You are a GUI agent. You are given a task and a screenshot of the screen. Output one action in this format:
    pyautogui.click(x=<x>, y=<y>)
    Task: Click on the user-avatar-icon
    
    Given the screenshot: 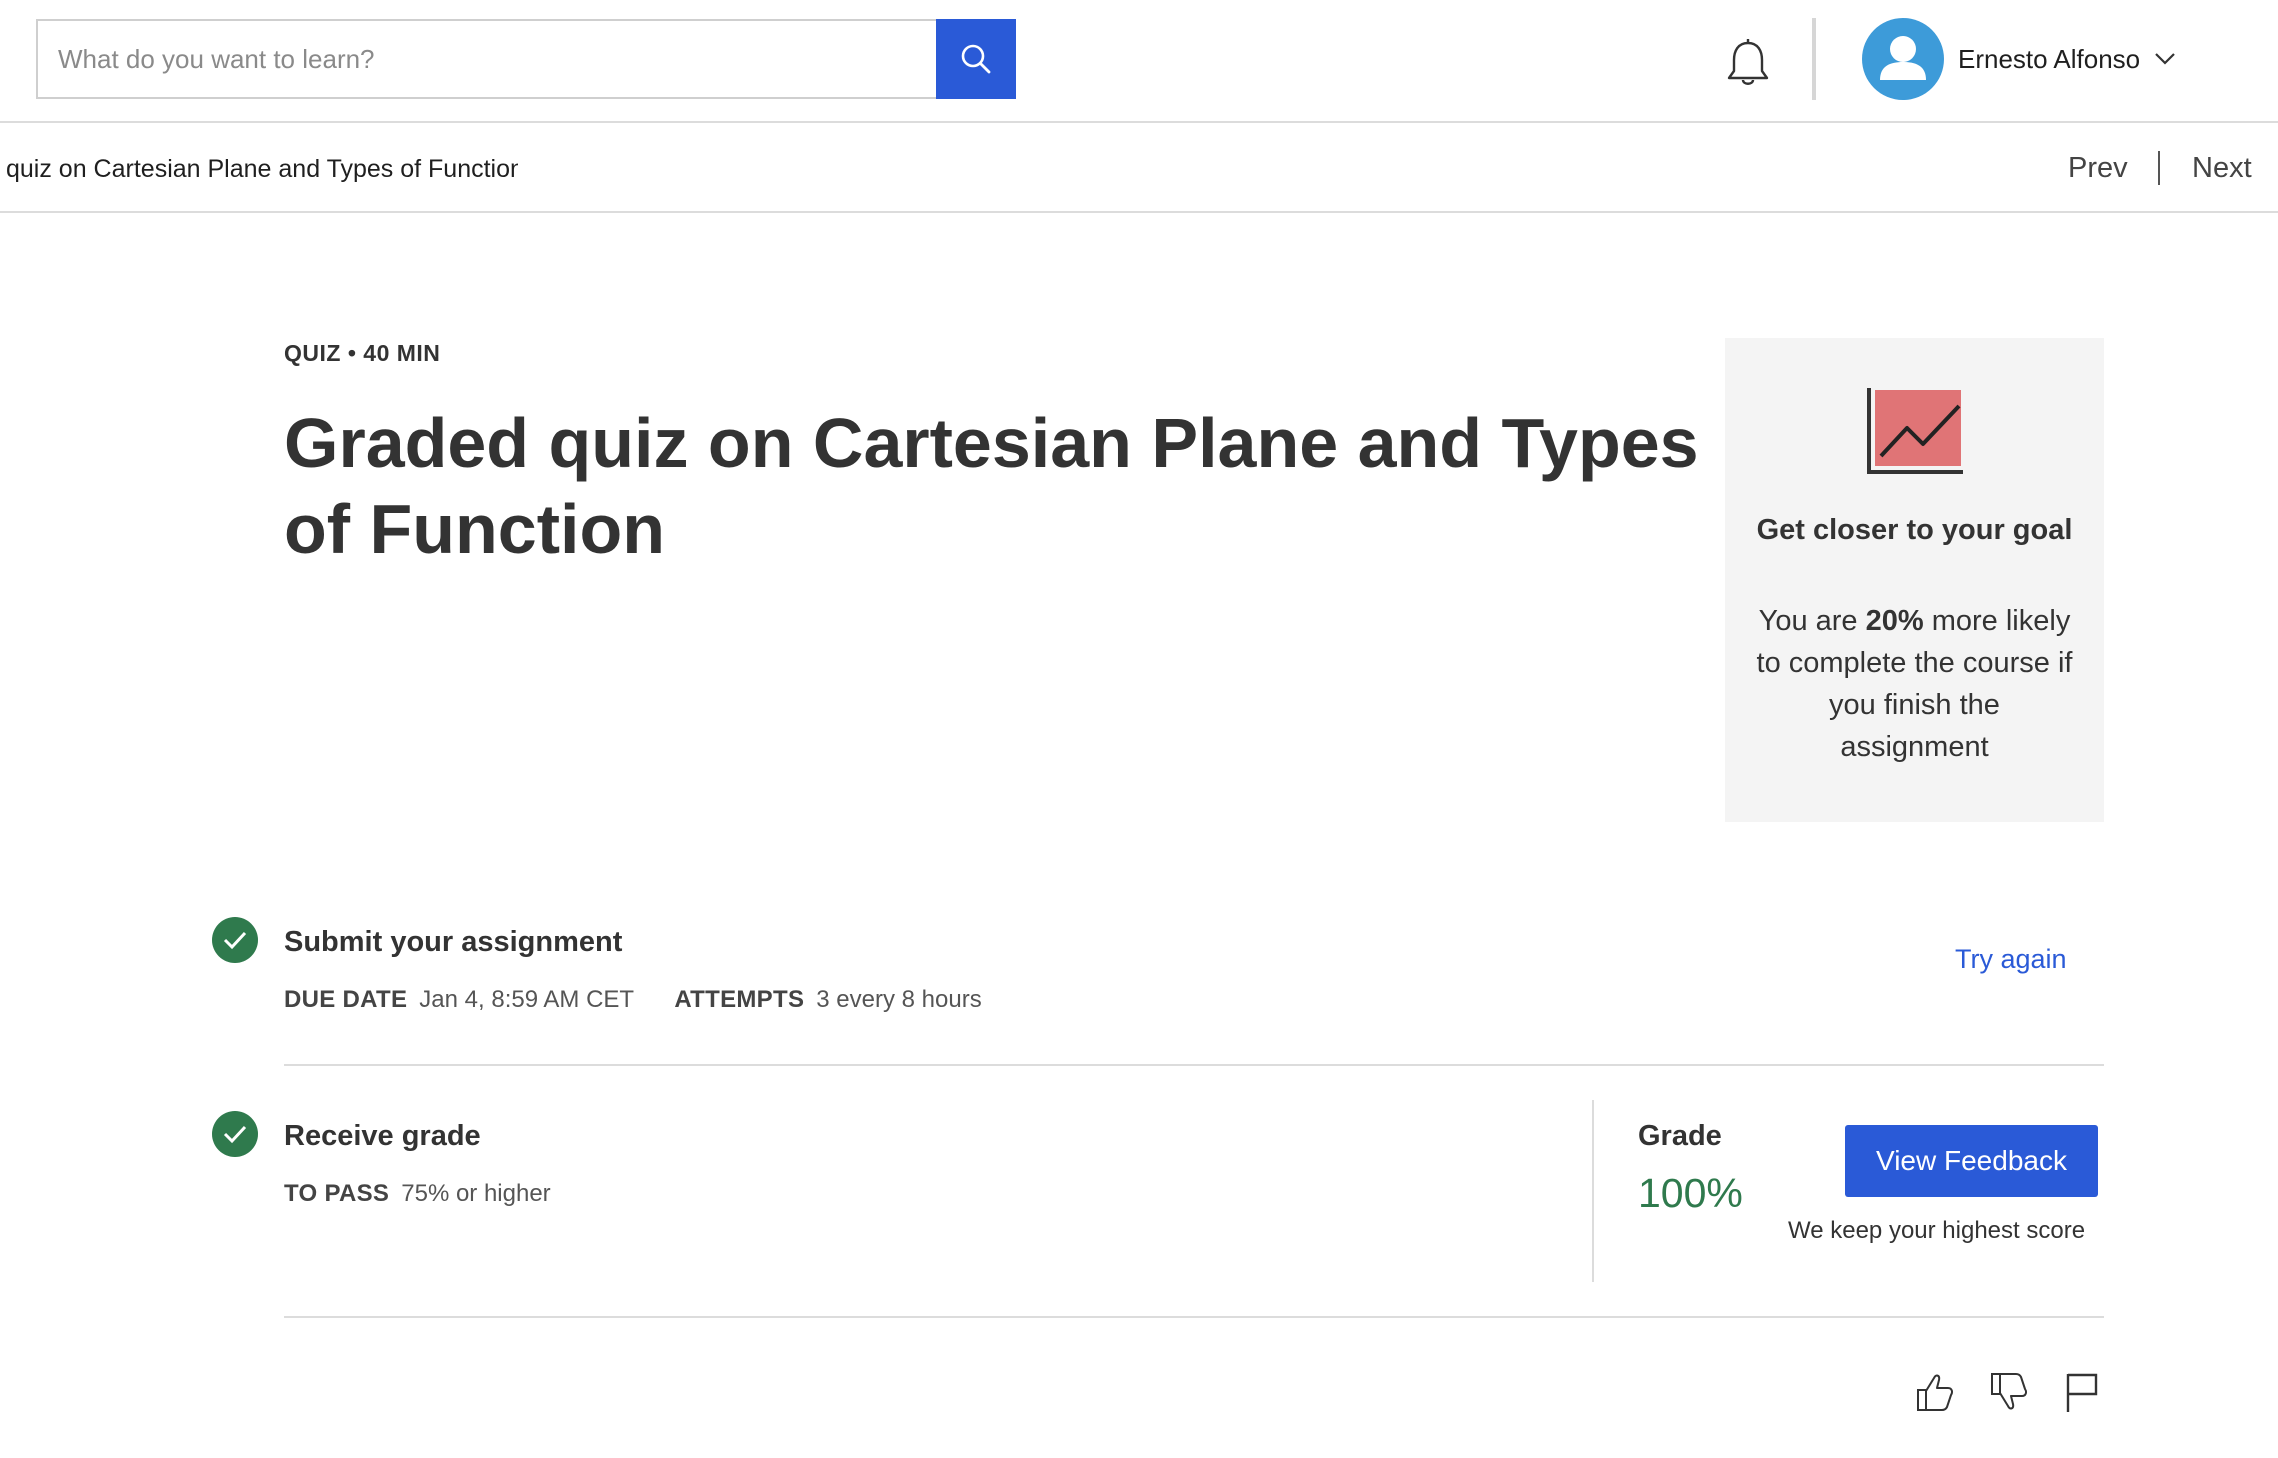 What is the action you would take?
    pyautogui.click(x=1903, y=58)
    